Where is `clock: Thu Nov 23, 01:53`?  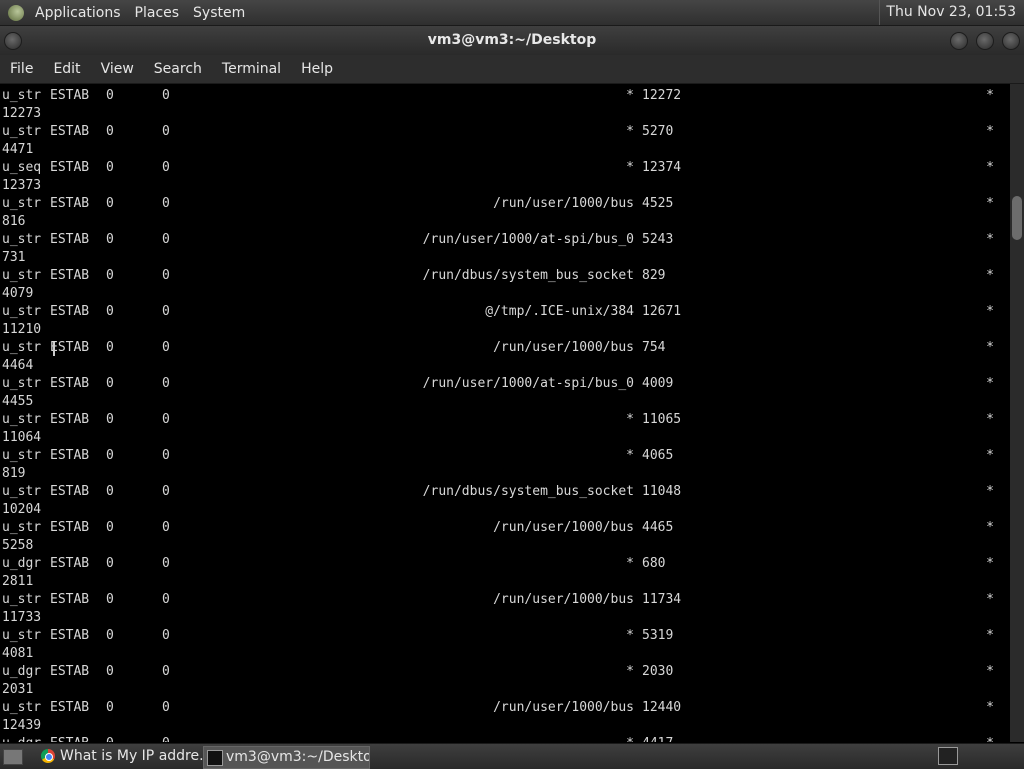
clock: Thu Nov 23, 01:53 is located at coordinates (951, 12).